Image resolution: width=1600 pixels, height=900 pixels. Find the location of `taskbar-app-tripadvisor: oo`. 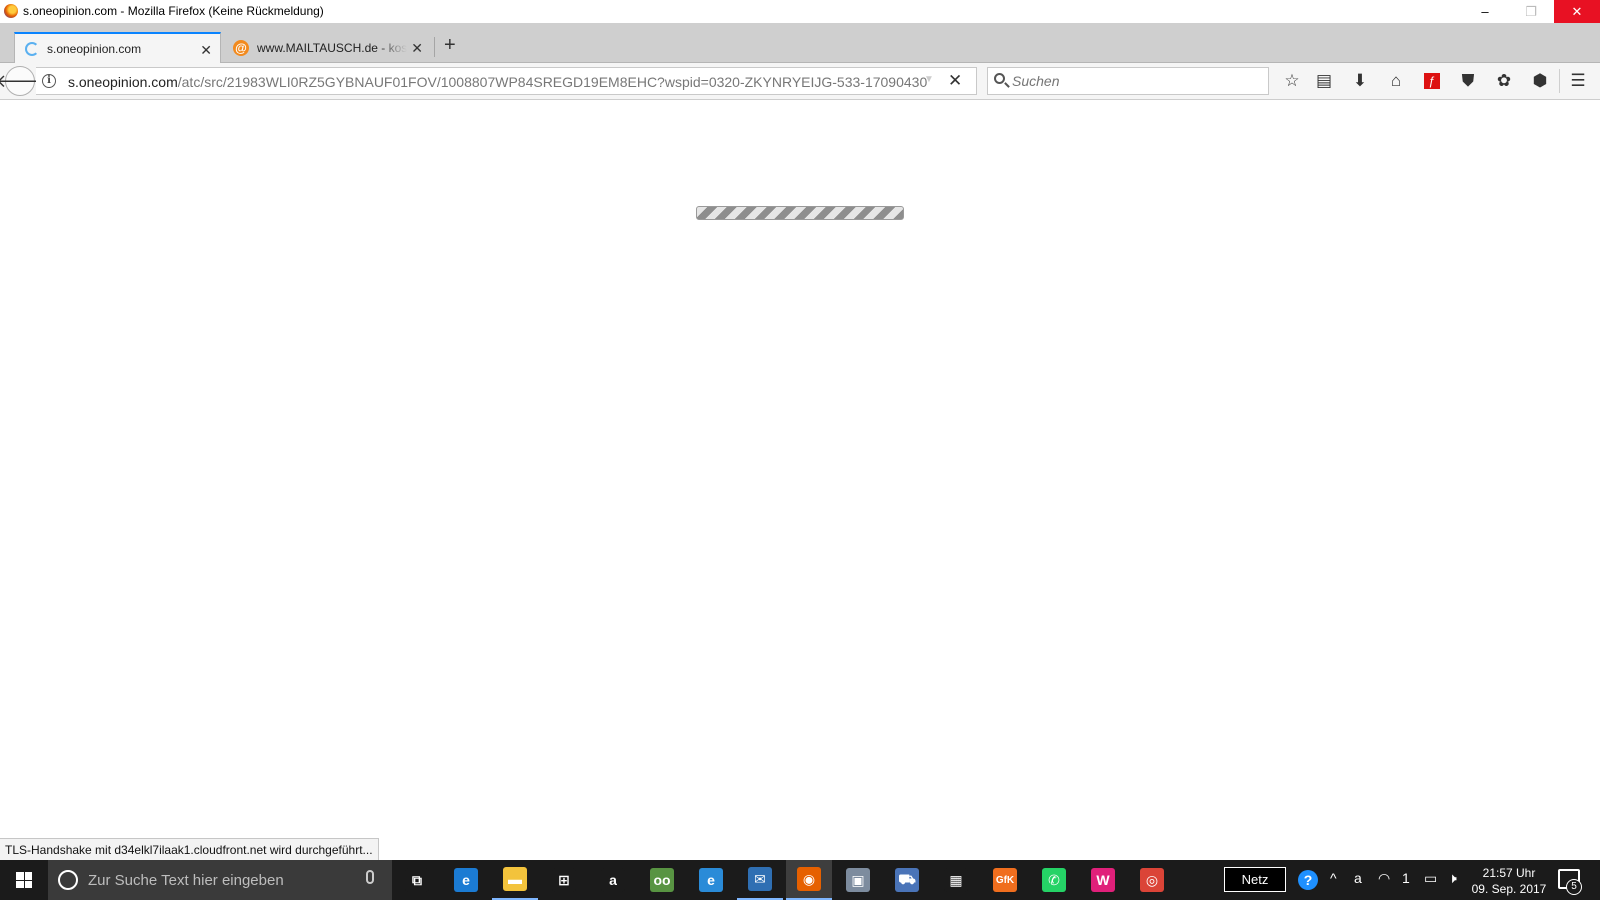

taskbar-app-tripadvisor: oo is located at coordinates (662, 880).